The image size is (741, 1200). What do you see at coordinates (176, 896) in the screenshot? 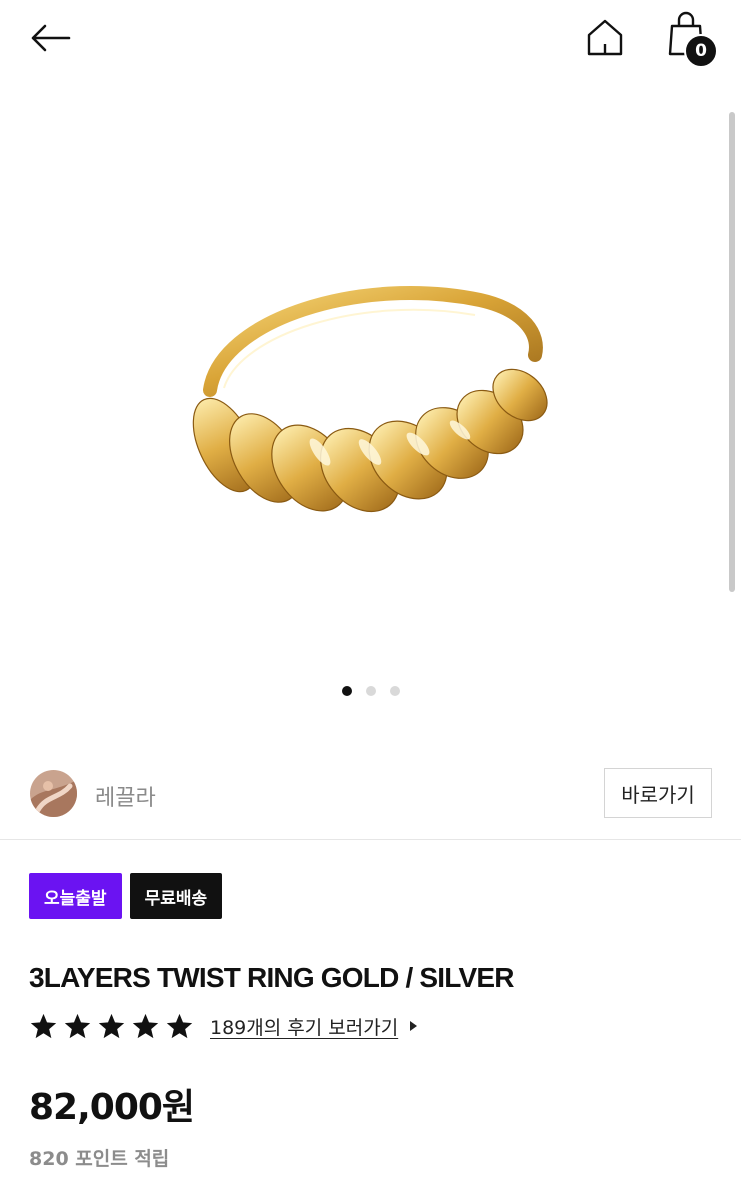
I see `badge-free-shipping: 무료배송` at bounding box center [176, 896].